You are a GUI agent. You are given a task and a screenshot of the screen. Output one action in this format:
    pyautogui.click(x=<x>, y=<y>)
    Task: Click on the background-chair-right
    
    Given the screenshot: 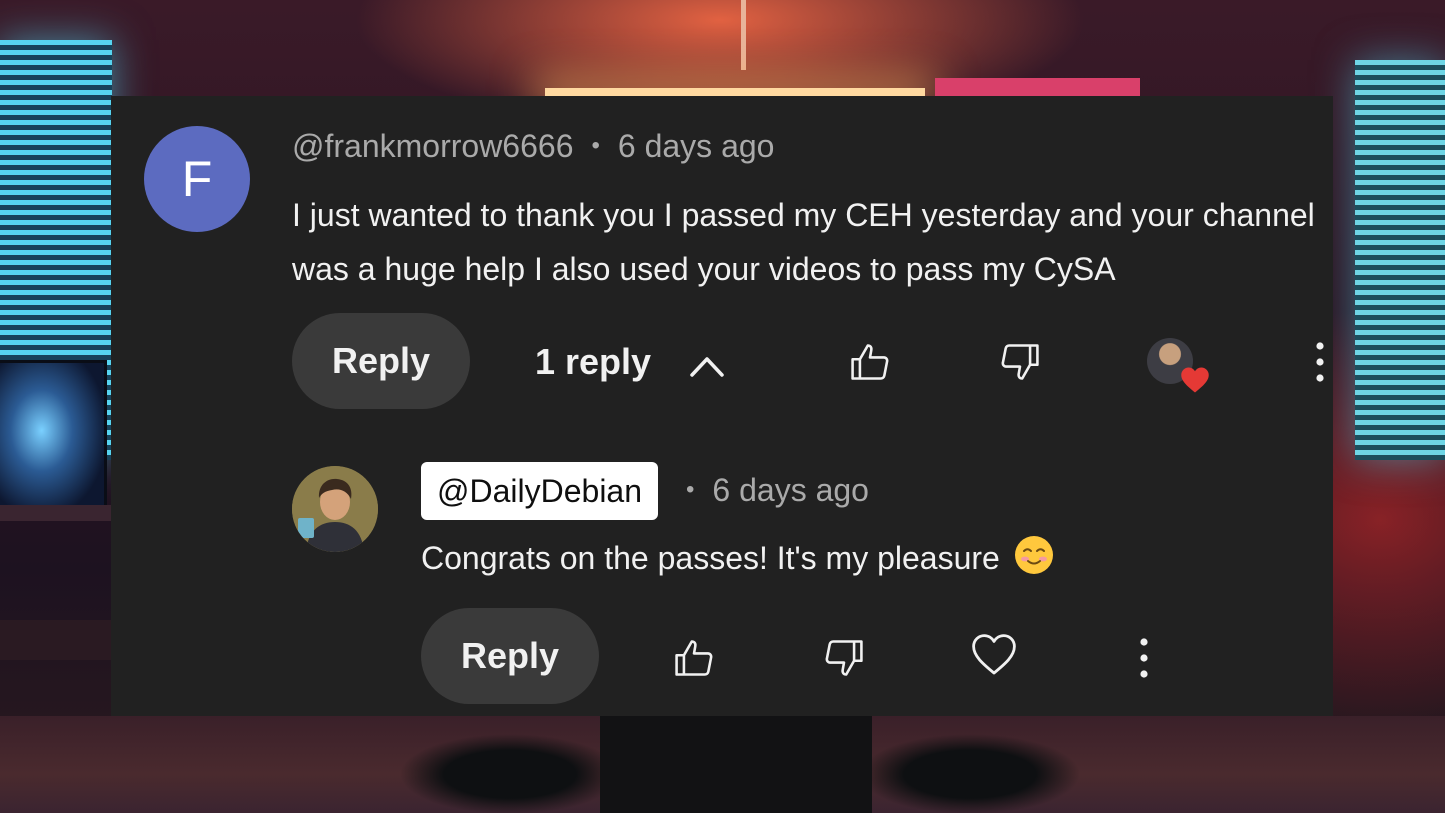 What is the action you would take?
    pyautogui.click(x=970, y=764)
    